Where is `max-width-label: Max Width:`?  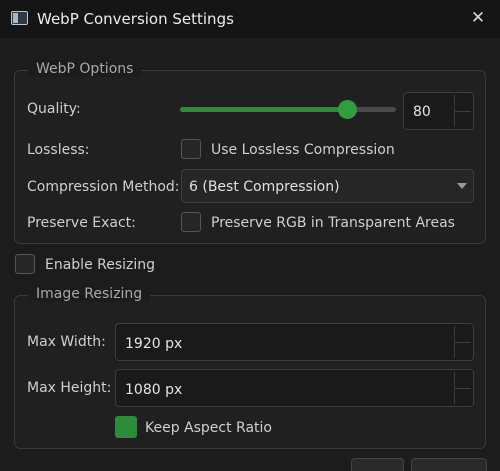 max-width-label: Max Width: is located at coordinates (66, 342).